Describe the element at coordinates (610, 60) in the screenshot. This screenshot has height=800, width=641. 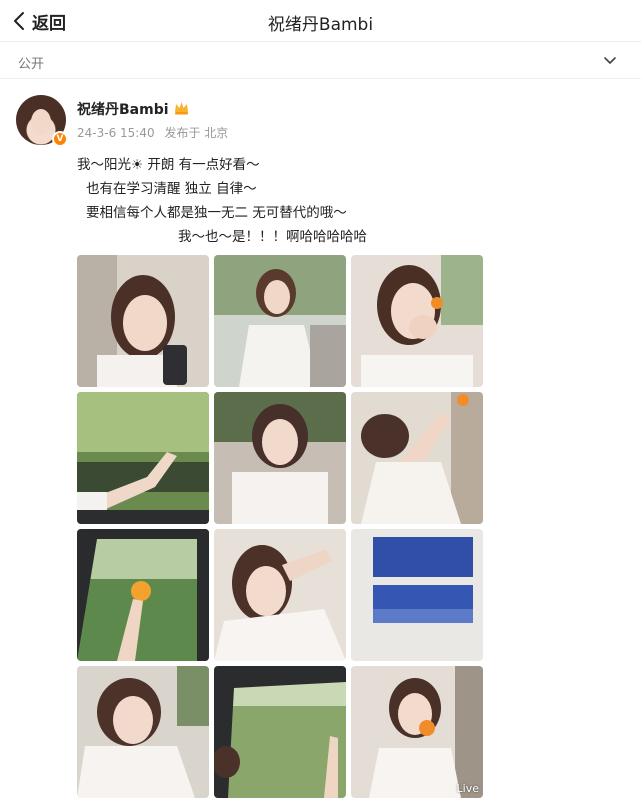
I see `chevron-down-icon` at that location.